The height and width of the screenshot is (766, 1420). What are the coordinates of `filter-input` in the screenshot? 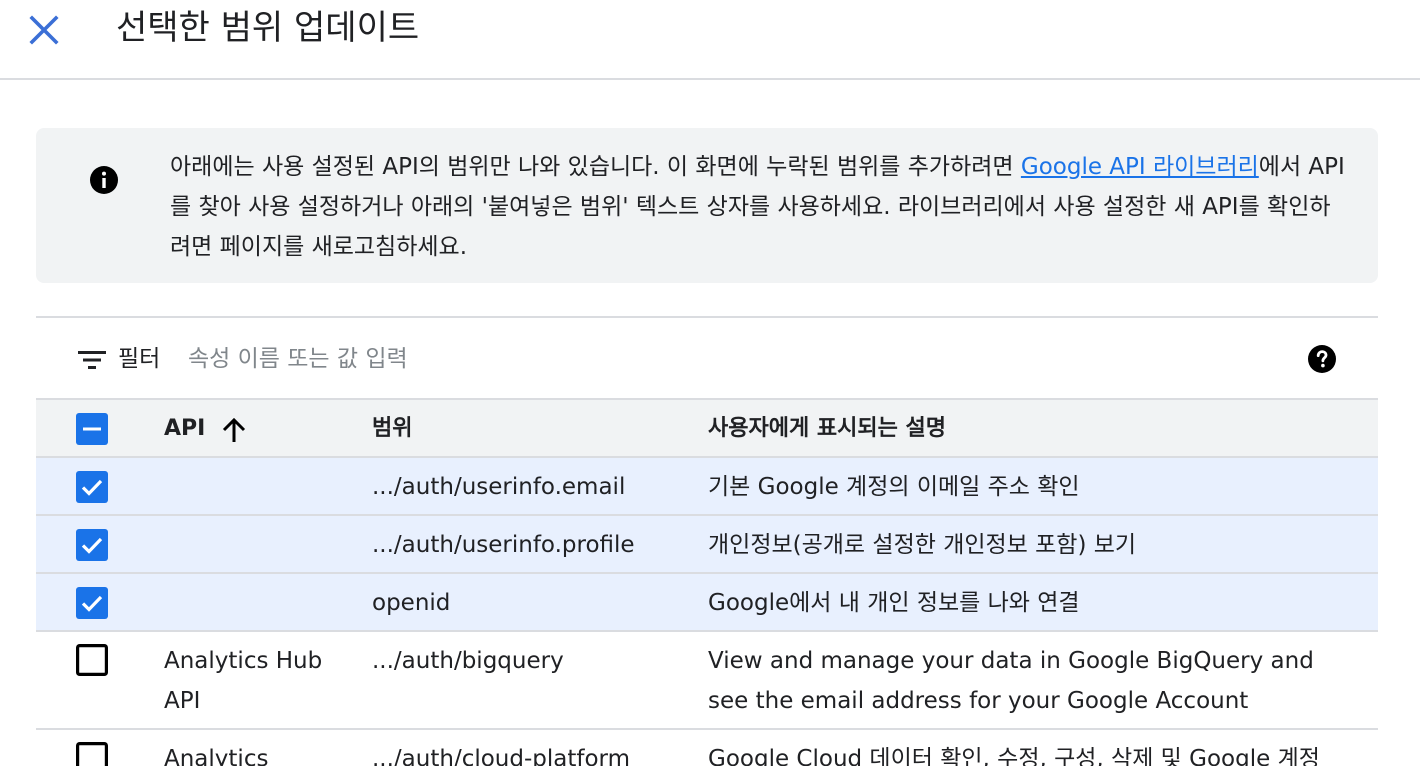 It's located at (488, 359).